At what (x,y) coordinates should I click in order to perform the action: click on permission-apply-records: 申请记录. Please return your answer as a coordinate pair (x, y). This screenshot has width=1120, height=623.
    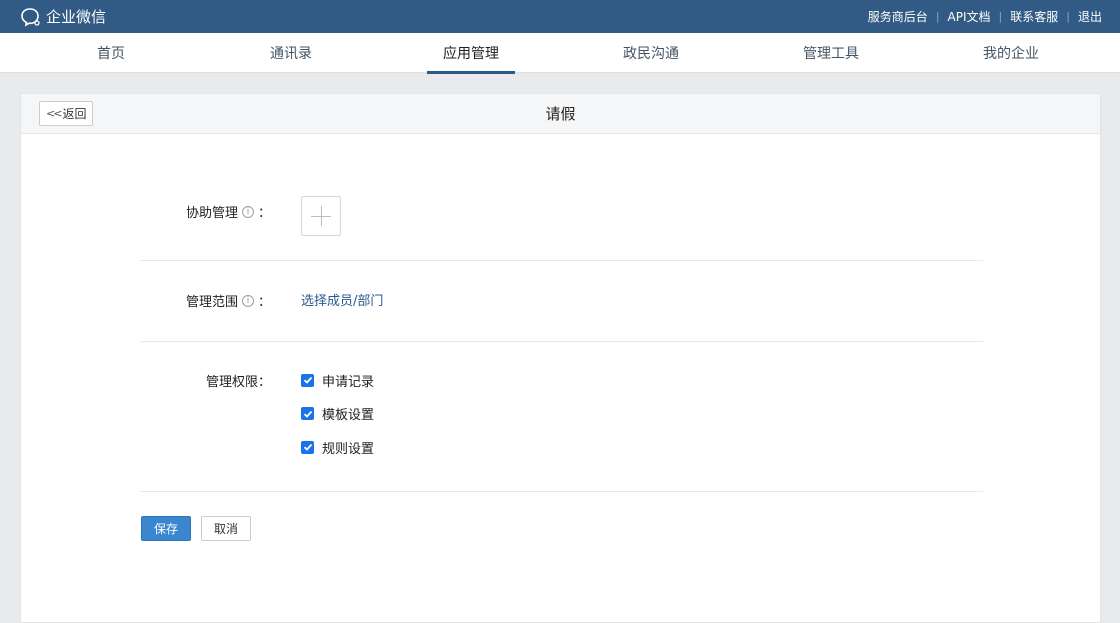
    Looking at the image, I should click on (337, 380).